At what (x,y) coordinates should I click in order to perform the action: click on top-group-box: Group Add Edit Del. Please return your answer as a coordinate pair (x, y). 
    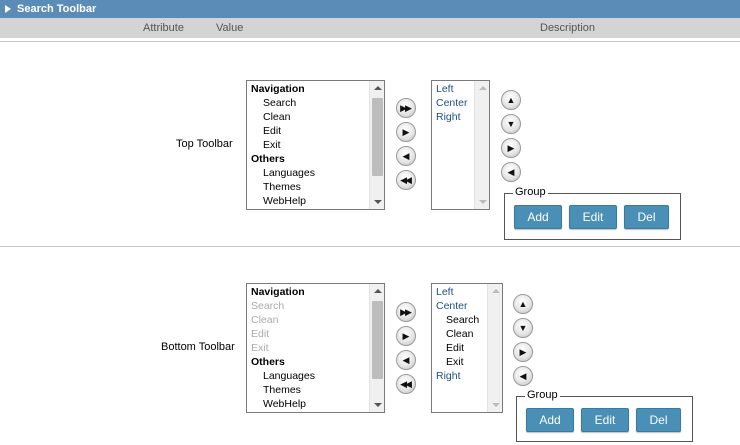
    Looking at the image, I should click on (592, 213).